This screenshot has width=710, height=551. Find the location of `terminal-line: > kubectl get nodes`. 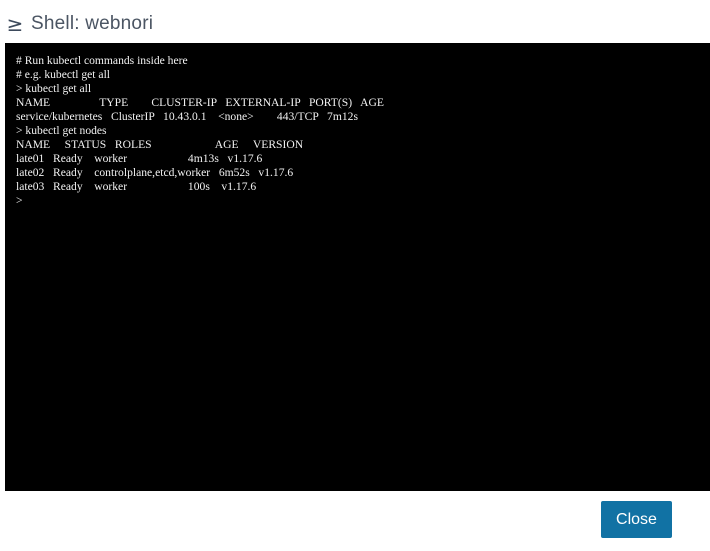

terminal-line: > kubectl get nodes is located at coordinates (61, 130).